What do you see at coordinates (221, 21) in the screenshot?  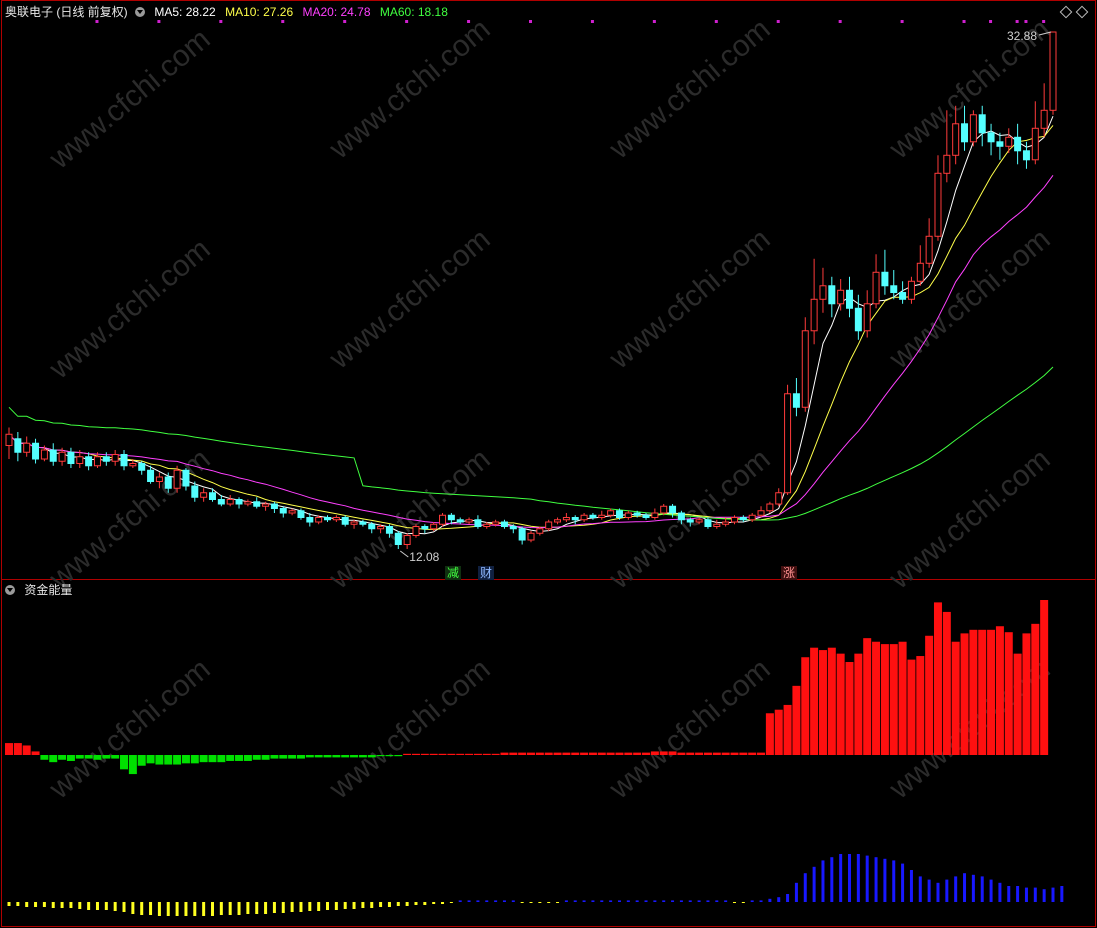 I see `signal-dot` at bounding box center [221, 21].